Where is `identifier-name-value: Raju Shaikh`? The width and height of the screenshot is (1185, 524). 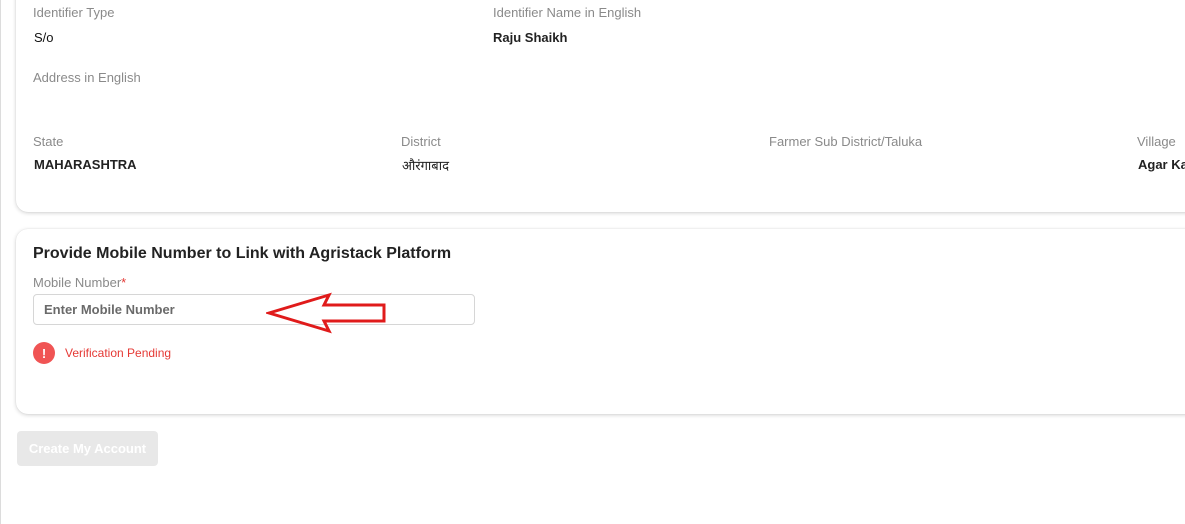 identifier-name-value: Raju Shaikh is located at coordinates (530, 37).